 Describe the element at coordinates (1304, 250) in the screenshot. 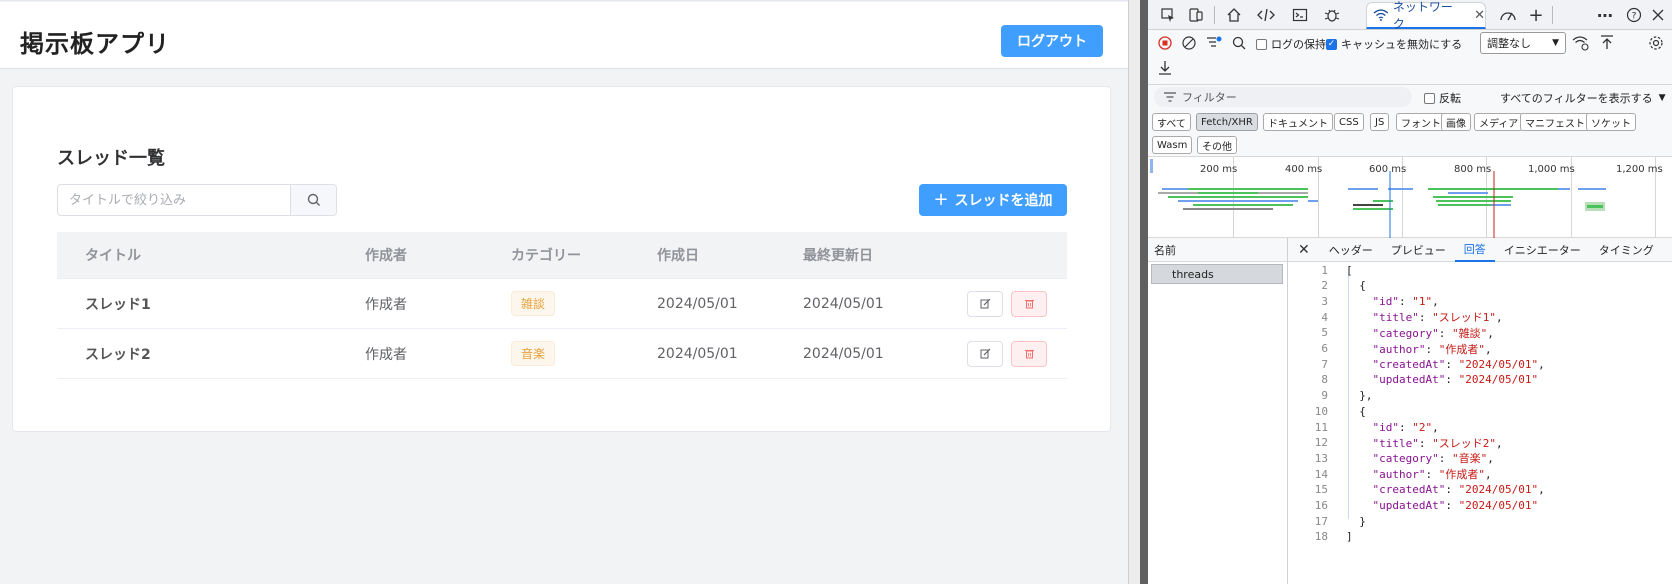

I see `close-detail-icon: ✕` at that location.